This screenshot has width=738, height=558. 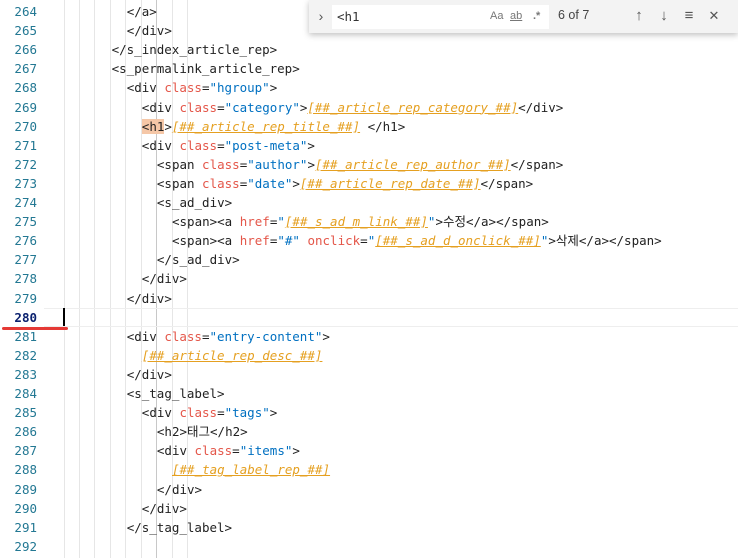 What do you see at coordinates (25, 279) in the screenshot?
I see `line-number: 278` at bounding box center [25, 279].